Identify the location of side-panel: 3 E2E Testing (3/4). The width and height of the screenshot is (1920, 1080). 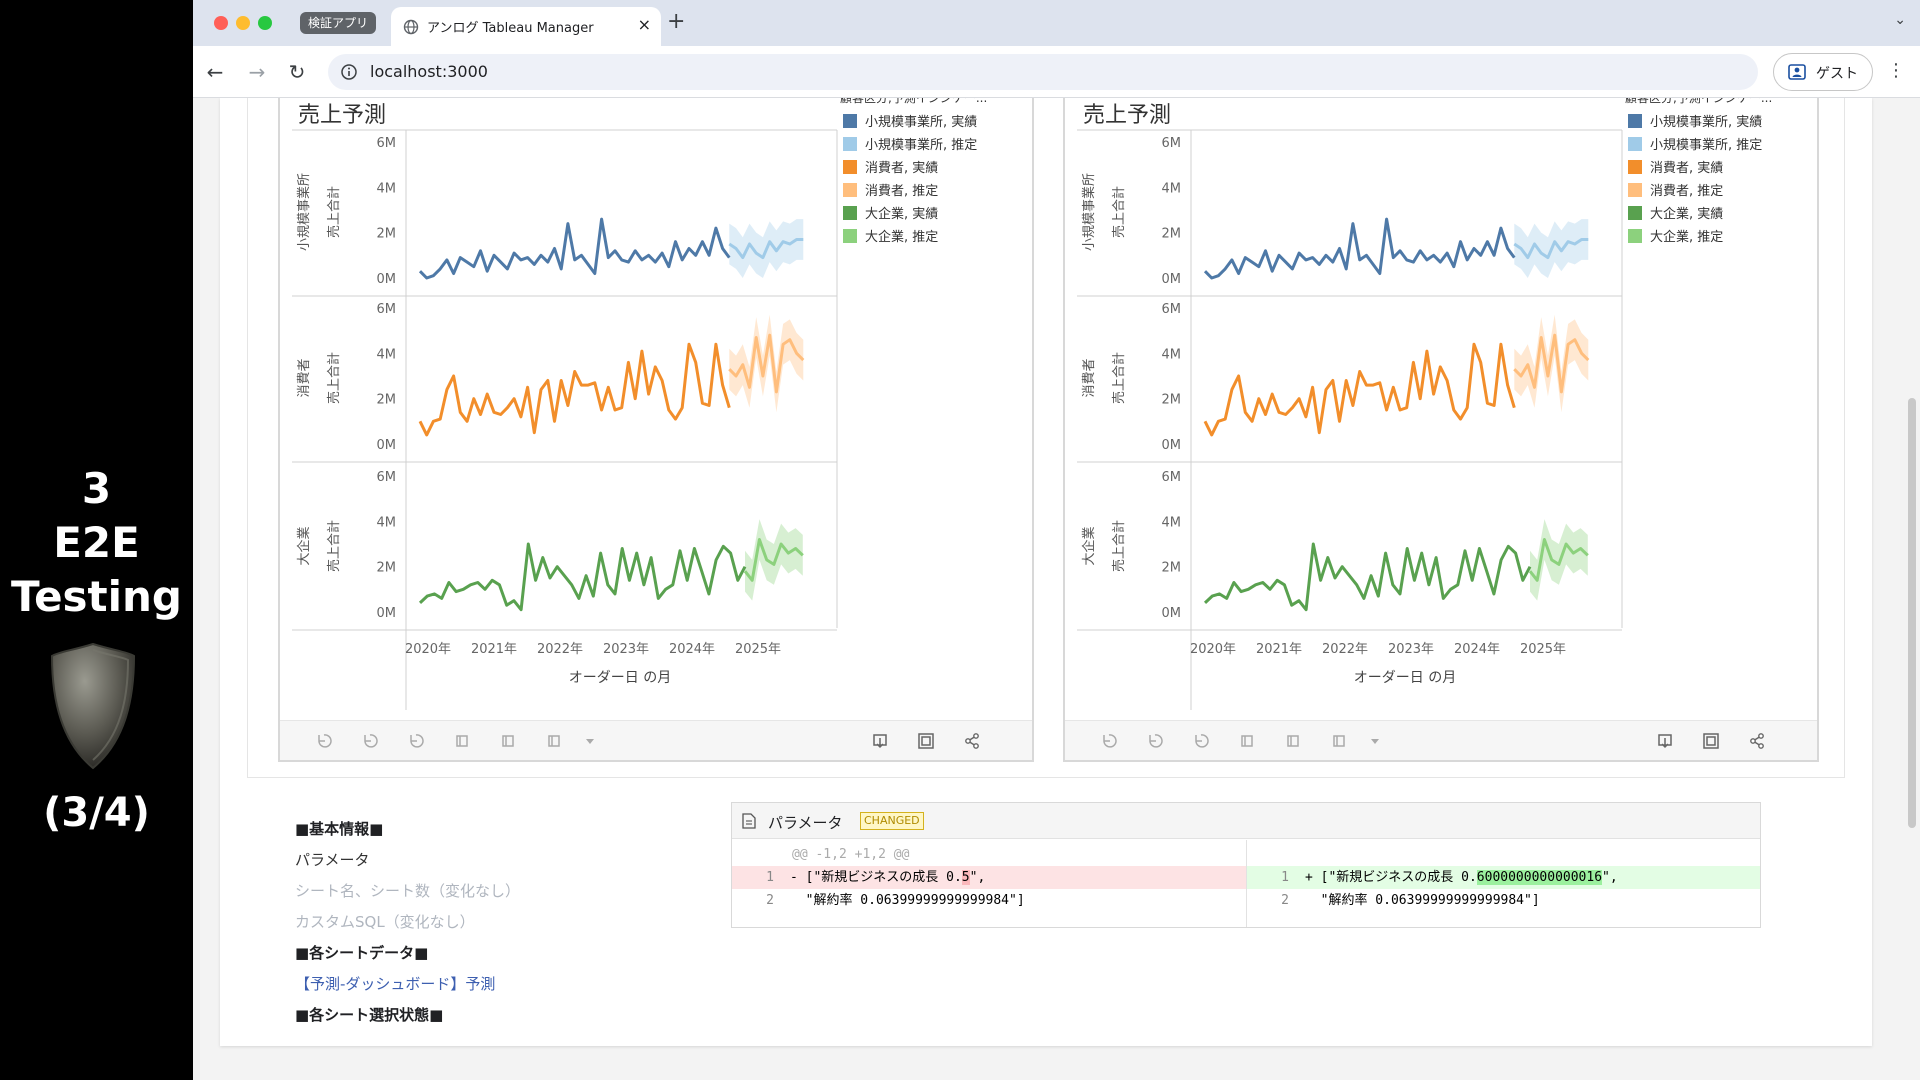
(96, 540).